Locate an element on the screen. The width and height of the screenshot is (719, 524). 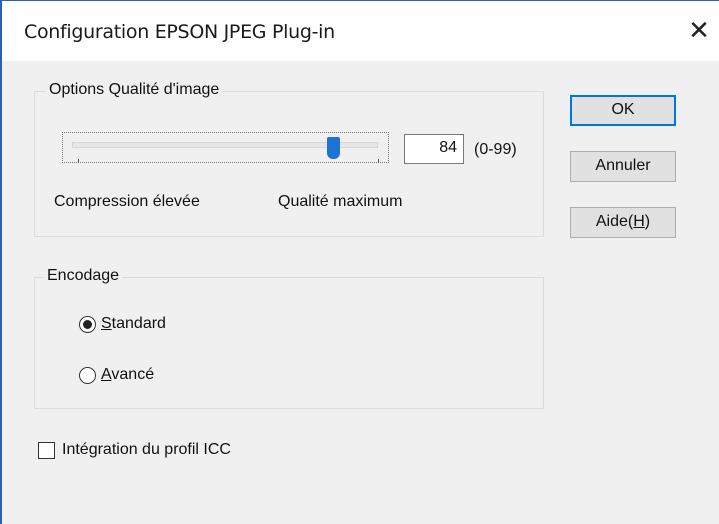
quality-slider-thumb is located at coordinates (333, 148).